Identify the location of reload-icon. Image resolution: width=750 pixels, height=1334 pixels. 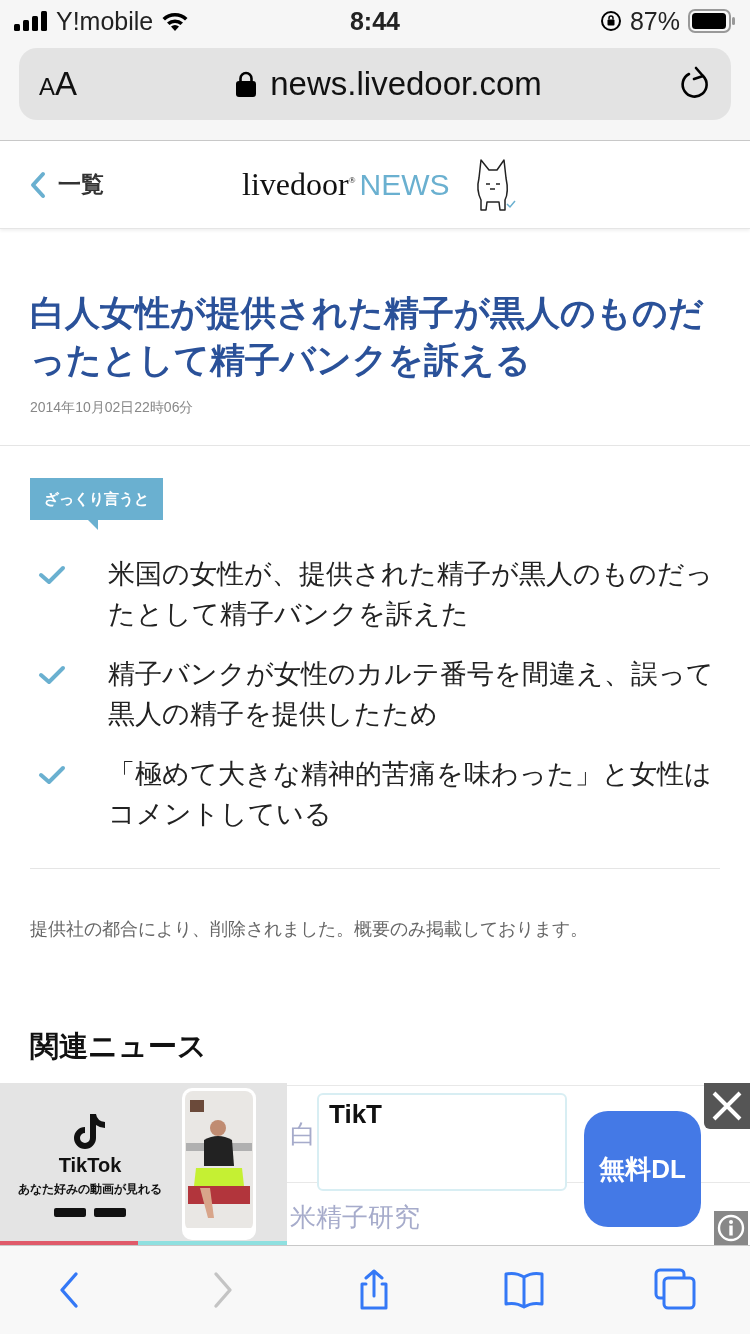
(695, 82).